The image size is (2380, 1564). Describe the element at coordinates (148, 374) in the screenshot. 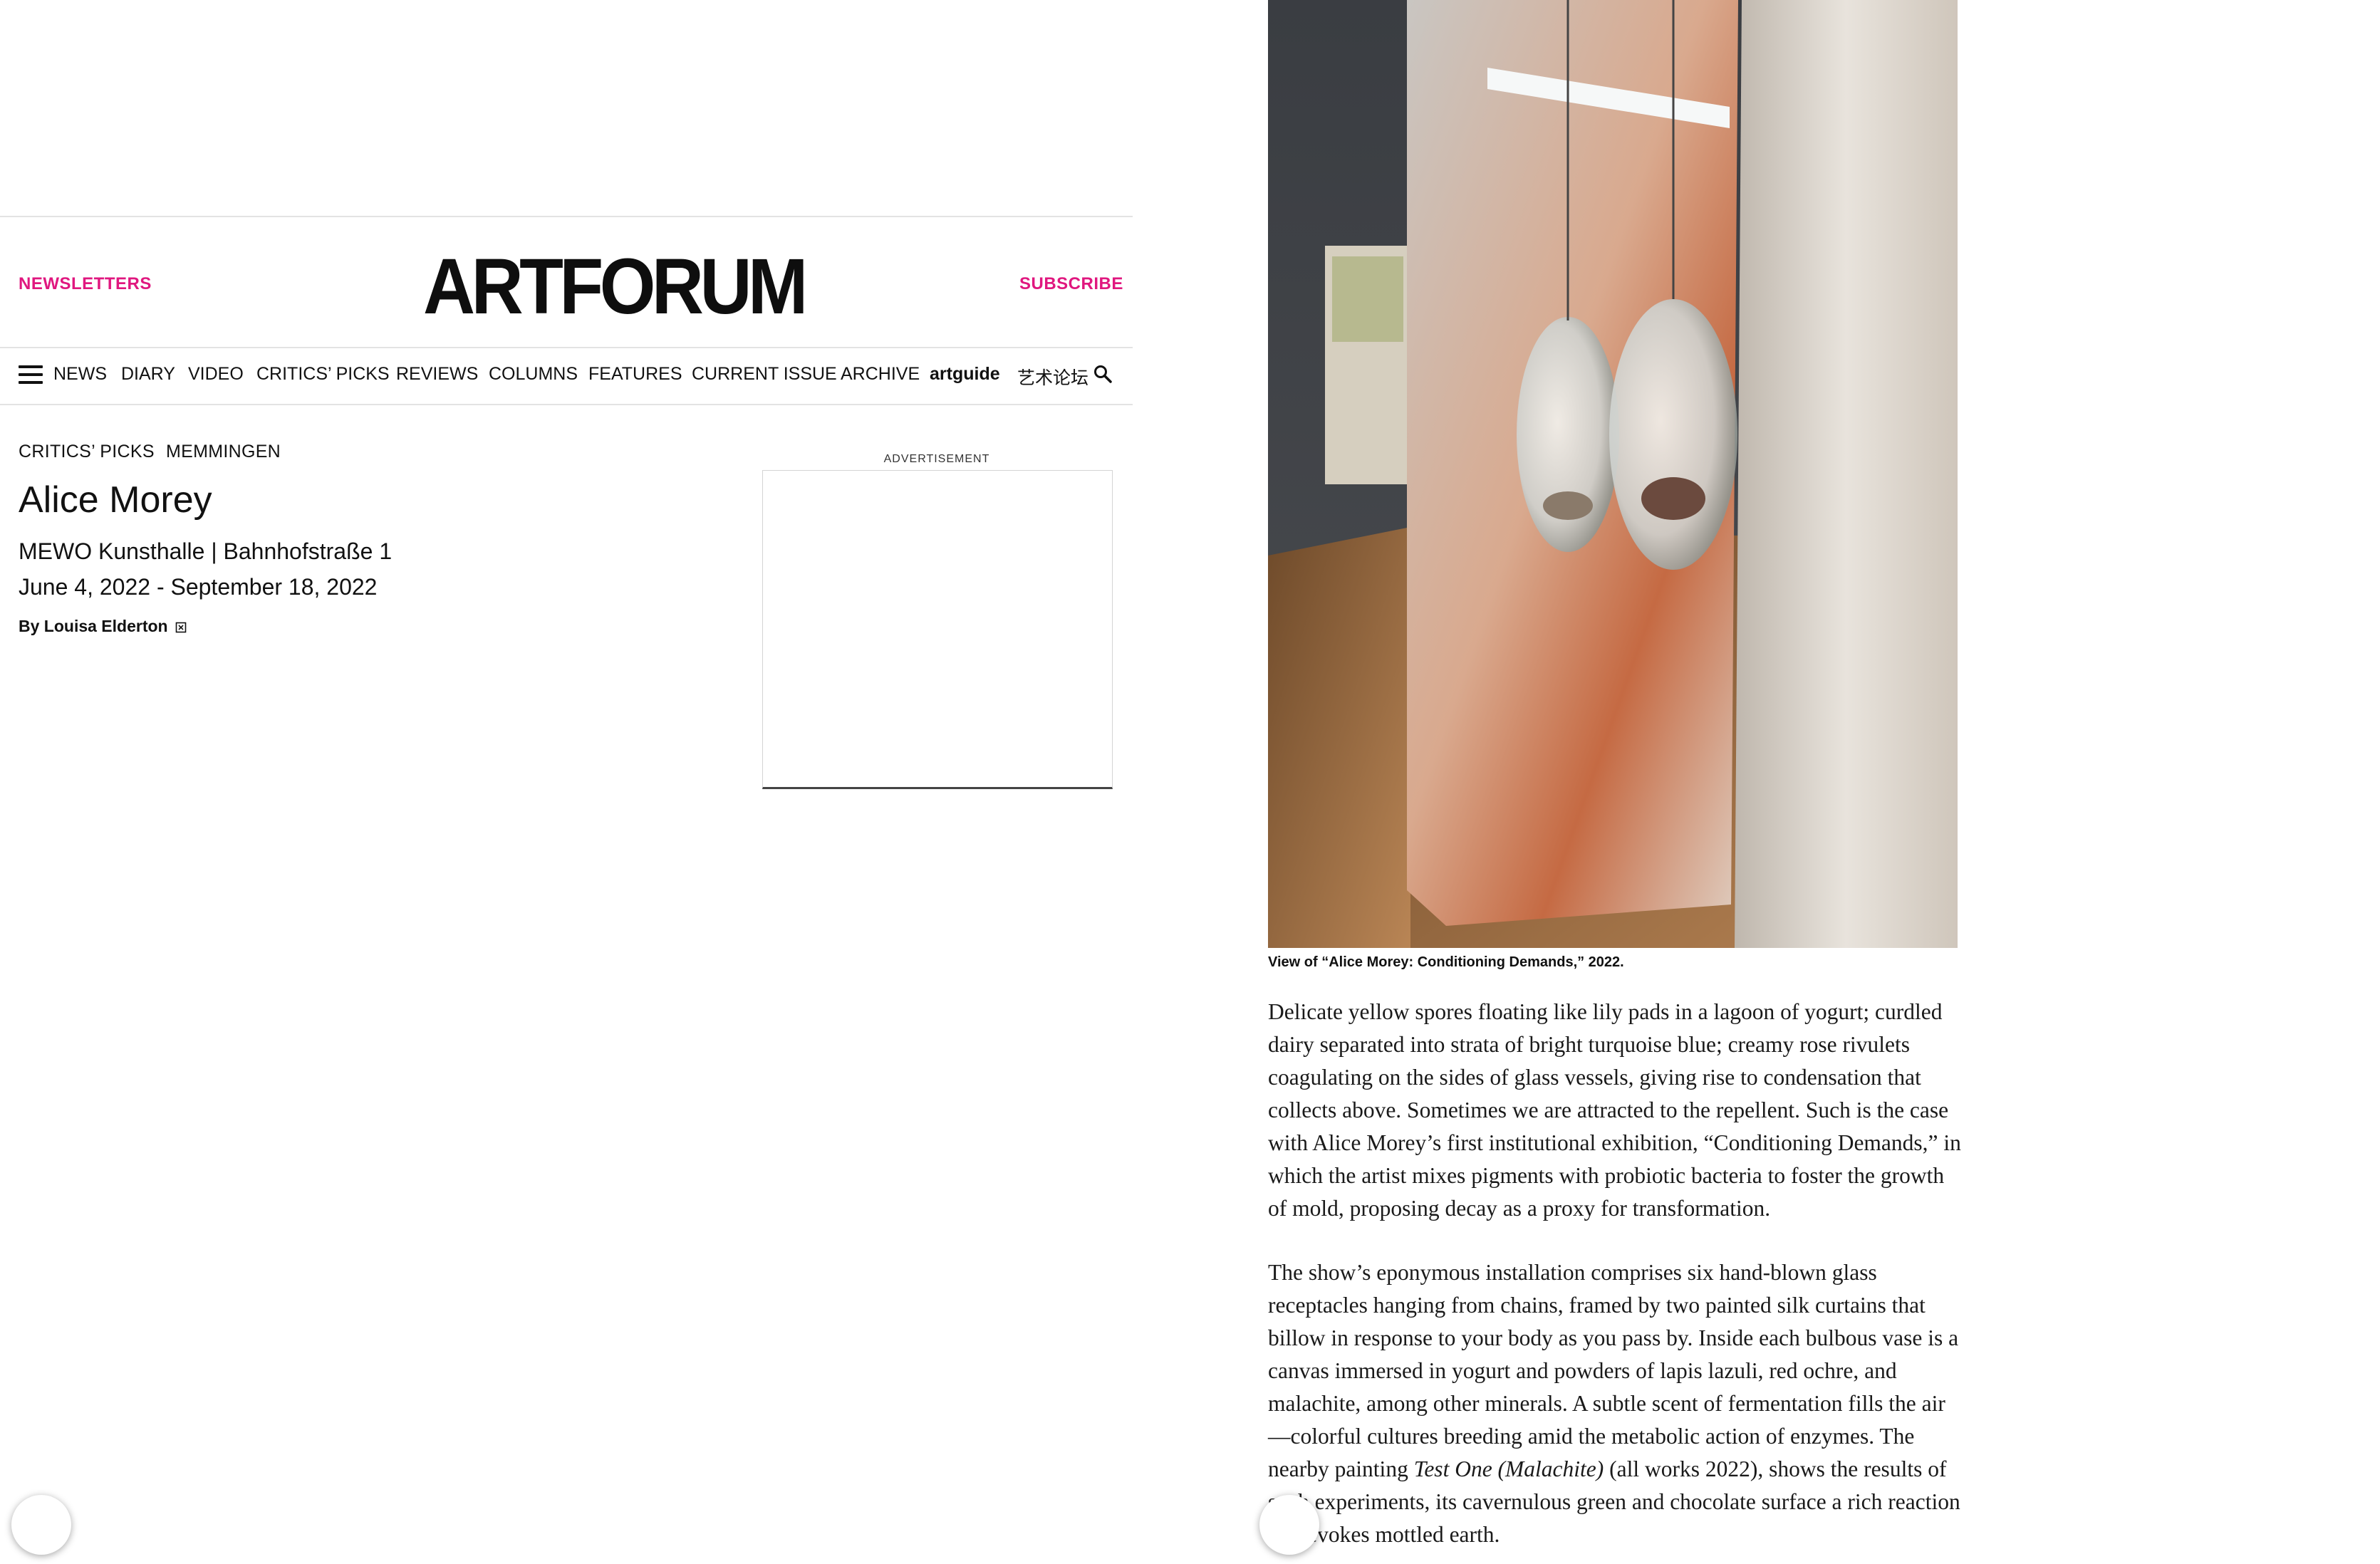

I see `nav-item-diary: DIARY` at that location.